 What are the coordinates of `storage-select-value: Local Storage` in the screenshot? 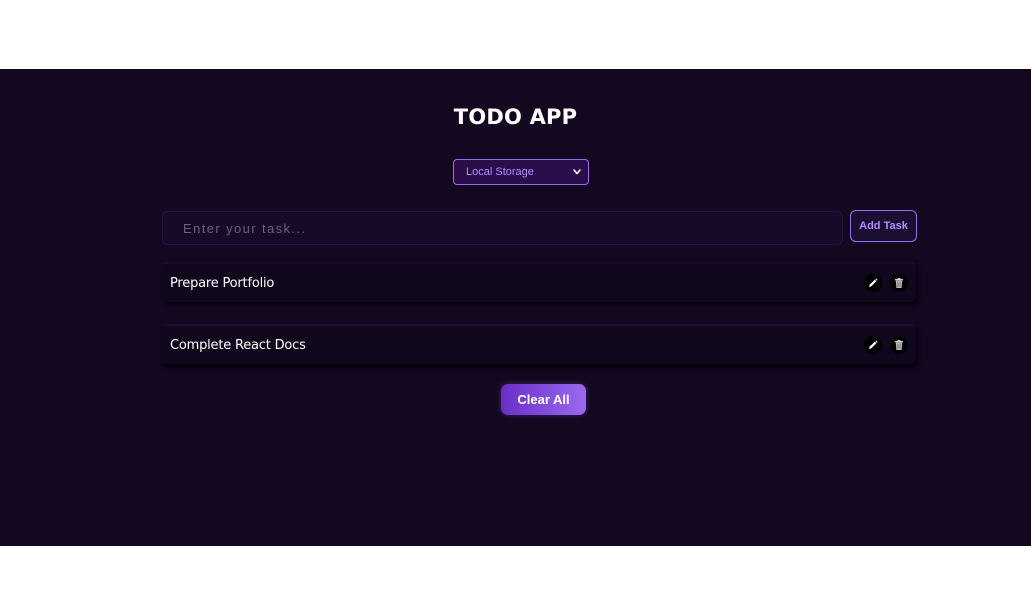 It's located at (500, 172).